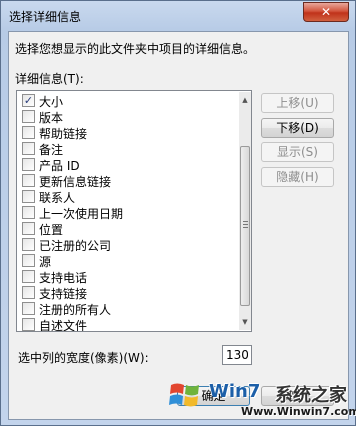  I want to click on checkbox-checked: ✓, so click(28, 100).